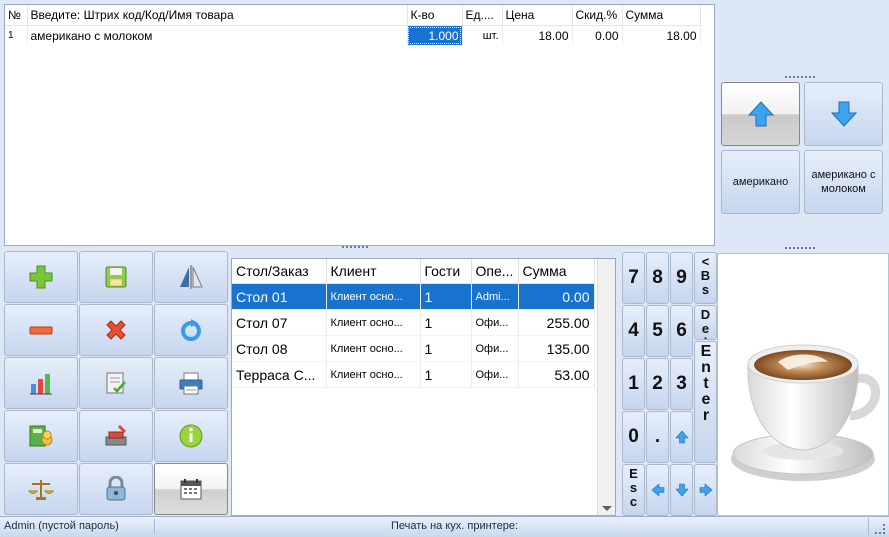 The height and width of the screenshot is (537, 889). What do you see at coordinates (868, 526) in the screenshot?
I see `status-divider` at bounding box center [868, 526].